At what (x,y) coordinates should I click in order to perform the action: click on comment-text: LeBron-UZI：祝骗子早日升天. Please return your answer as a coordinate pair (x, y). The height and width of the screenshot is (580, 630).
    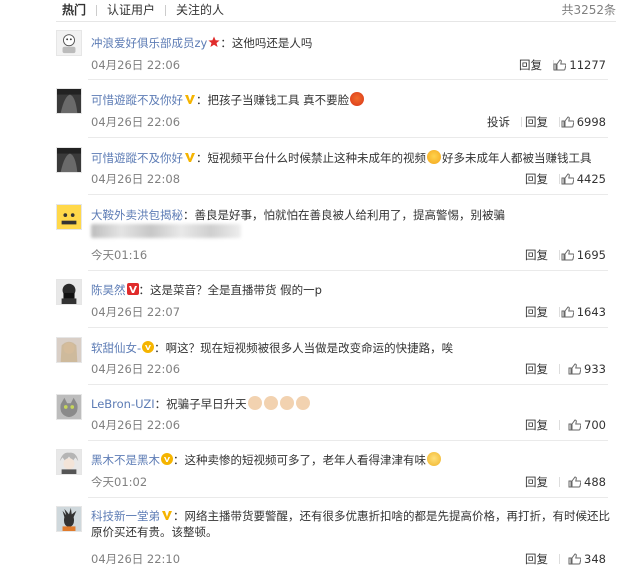
    Looking at the image, I should click on (350, 404).